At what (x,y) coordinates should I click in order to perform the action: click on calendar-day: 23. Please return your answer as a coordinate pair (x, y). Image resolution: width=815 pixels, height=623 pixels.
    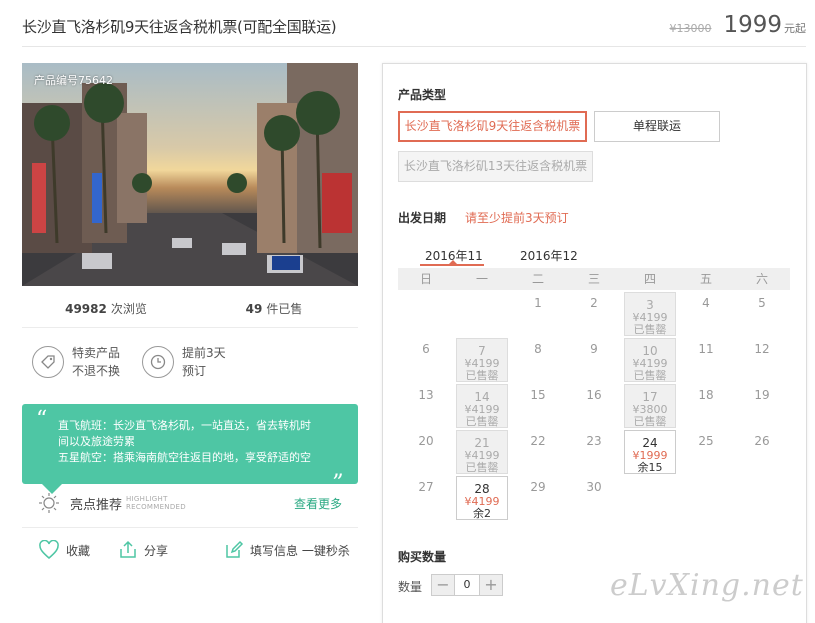
    Looking at the image, I should click on (594, 452).